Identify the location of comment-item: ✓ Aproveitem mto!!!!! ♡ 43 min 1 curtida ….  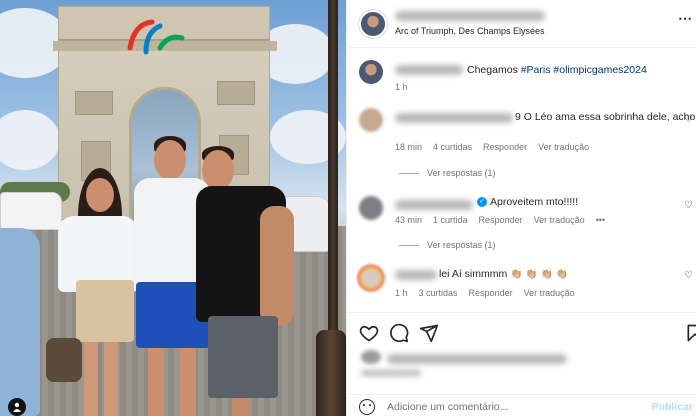
(521, 226).